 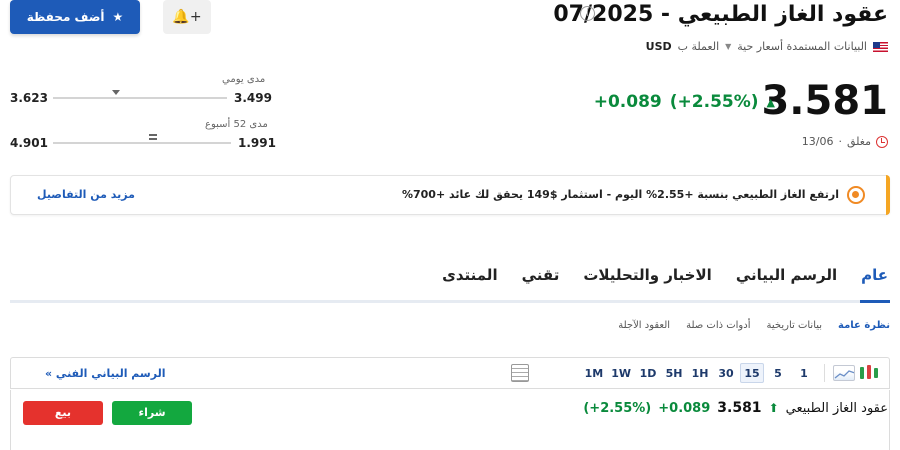 I want to click on interval-15: 15, so click(x=752, y=373).